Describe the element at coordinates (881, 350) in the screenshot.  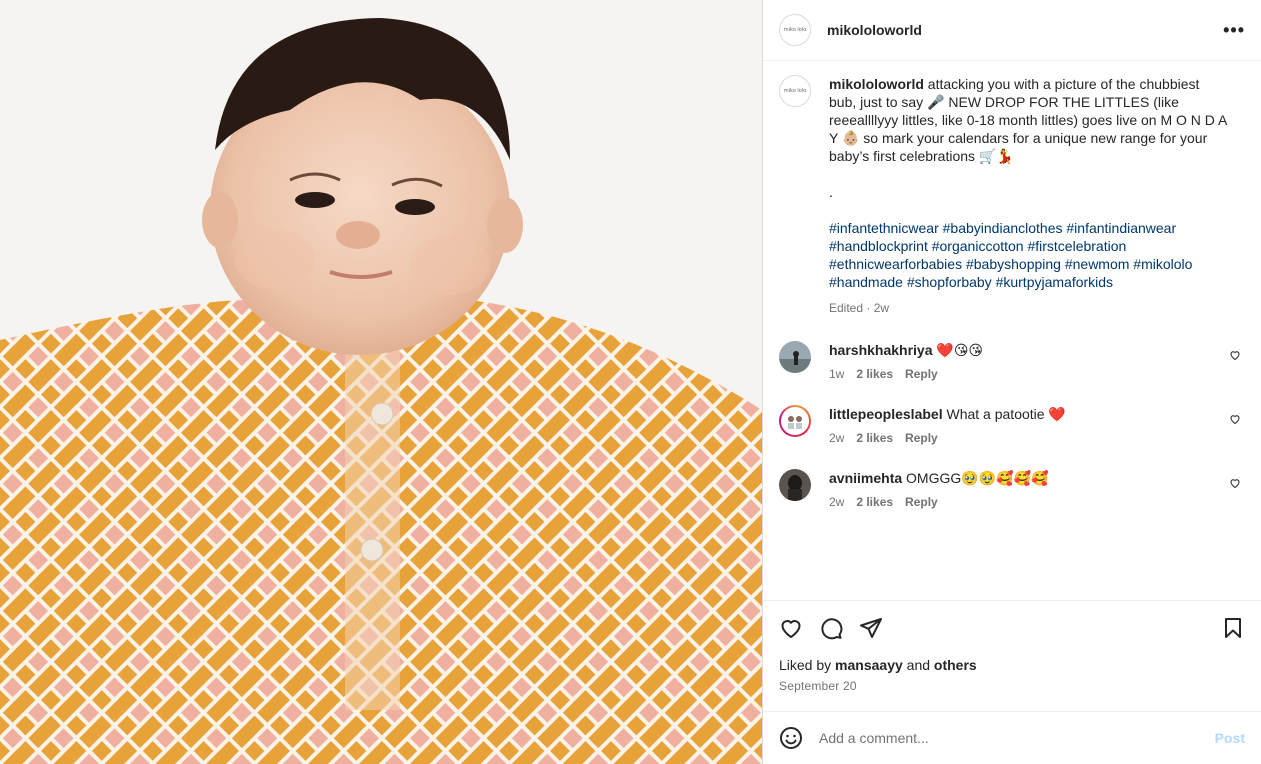
I see `comment-username: harshkhakhriya` at that location.